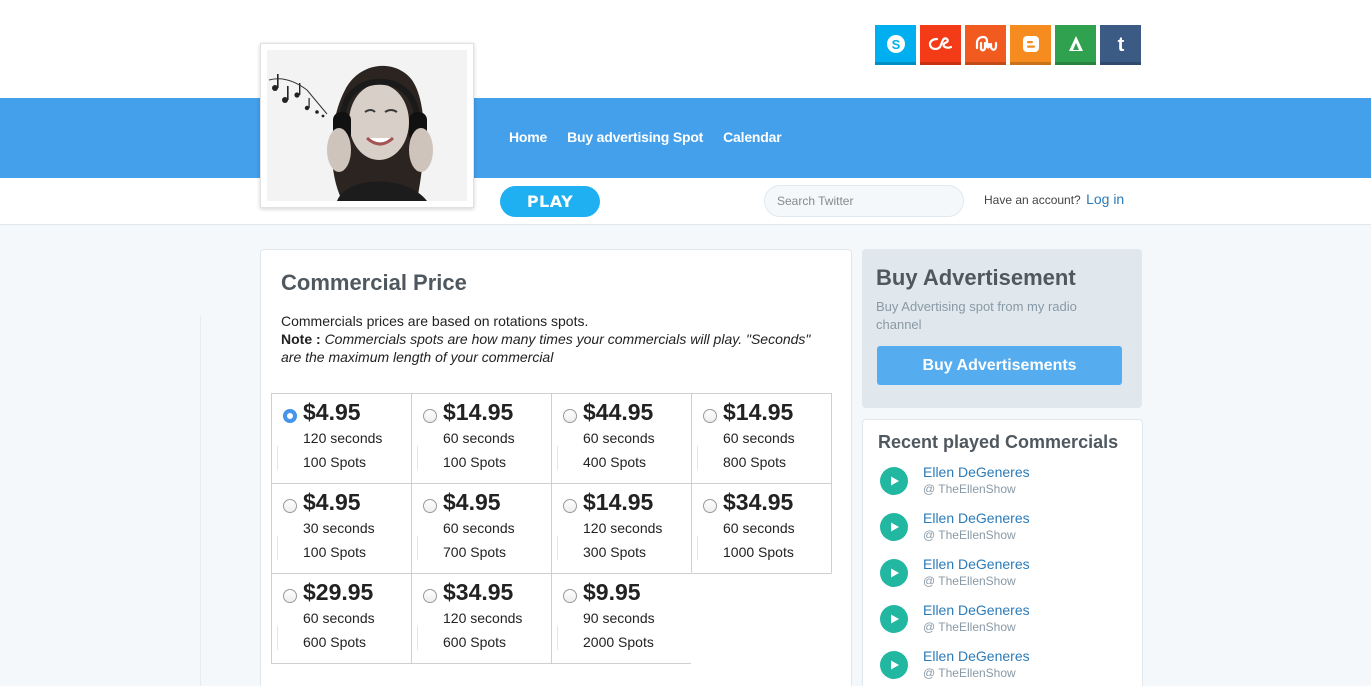 Image resolution: width=1371 pixels, height=686 pixels. I want to click on price-option: $14.95 60 seconds 800 Spots, so click(761, 438).